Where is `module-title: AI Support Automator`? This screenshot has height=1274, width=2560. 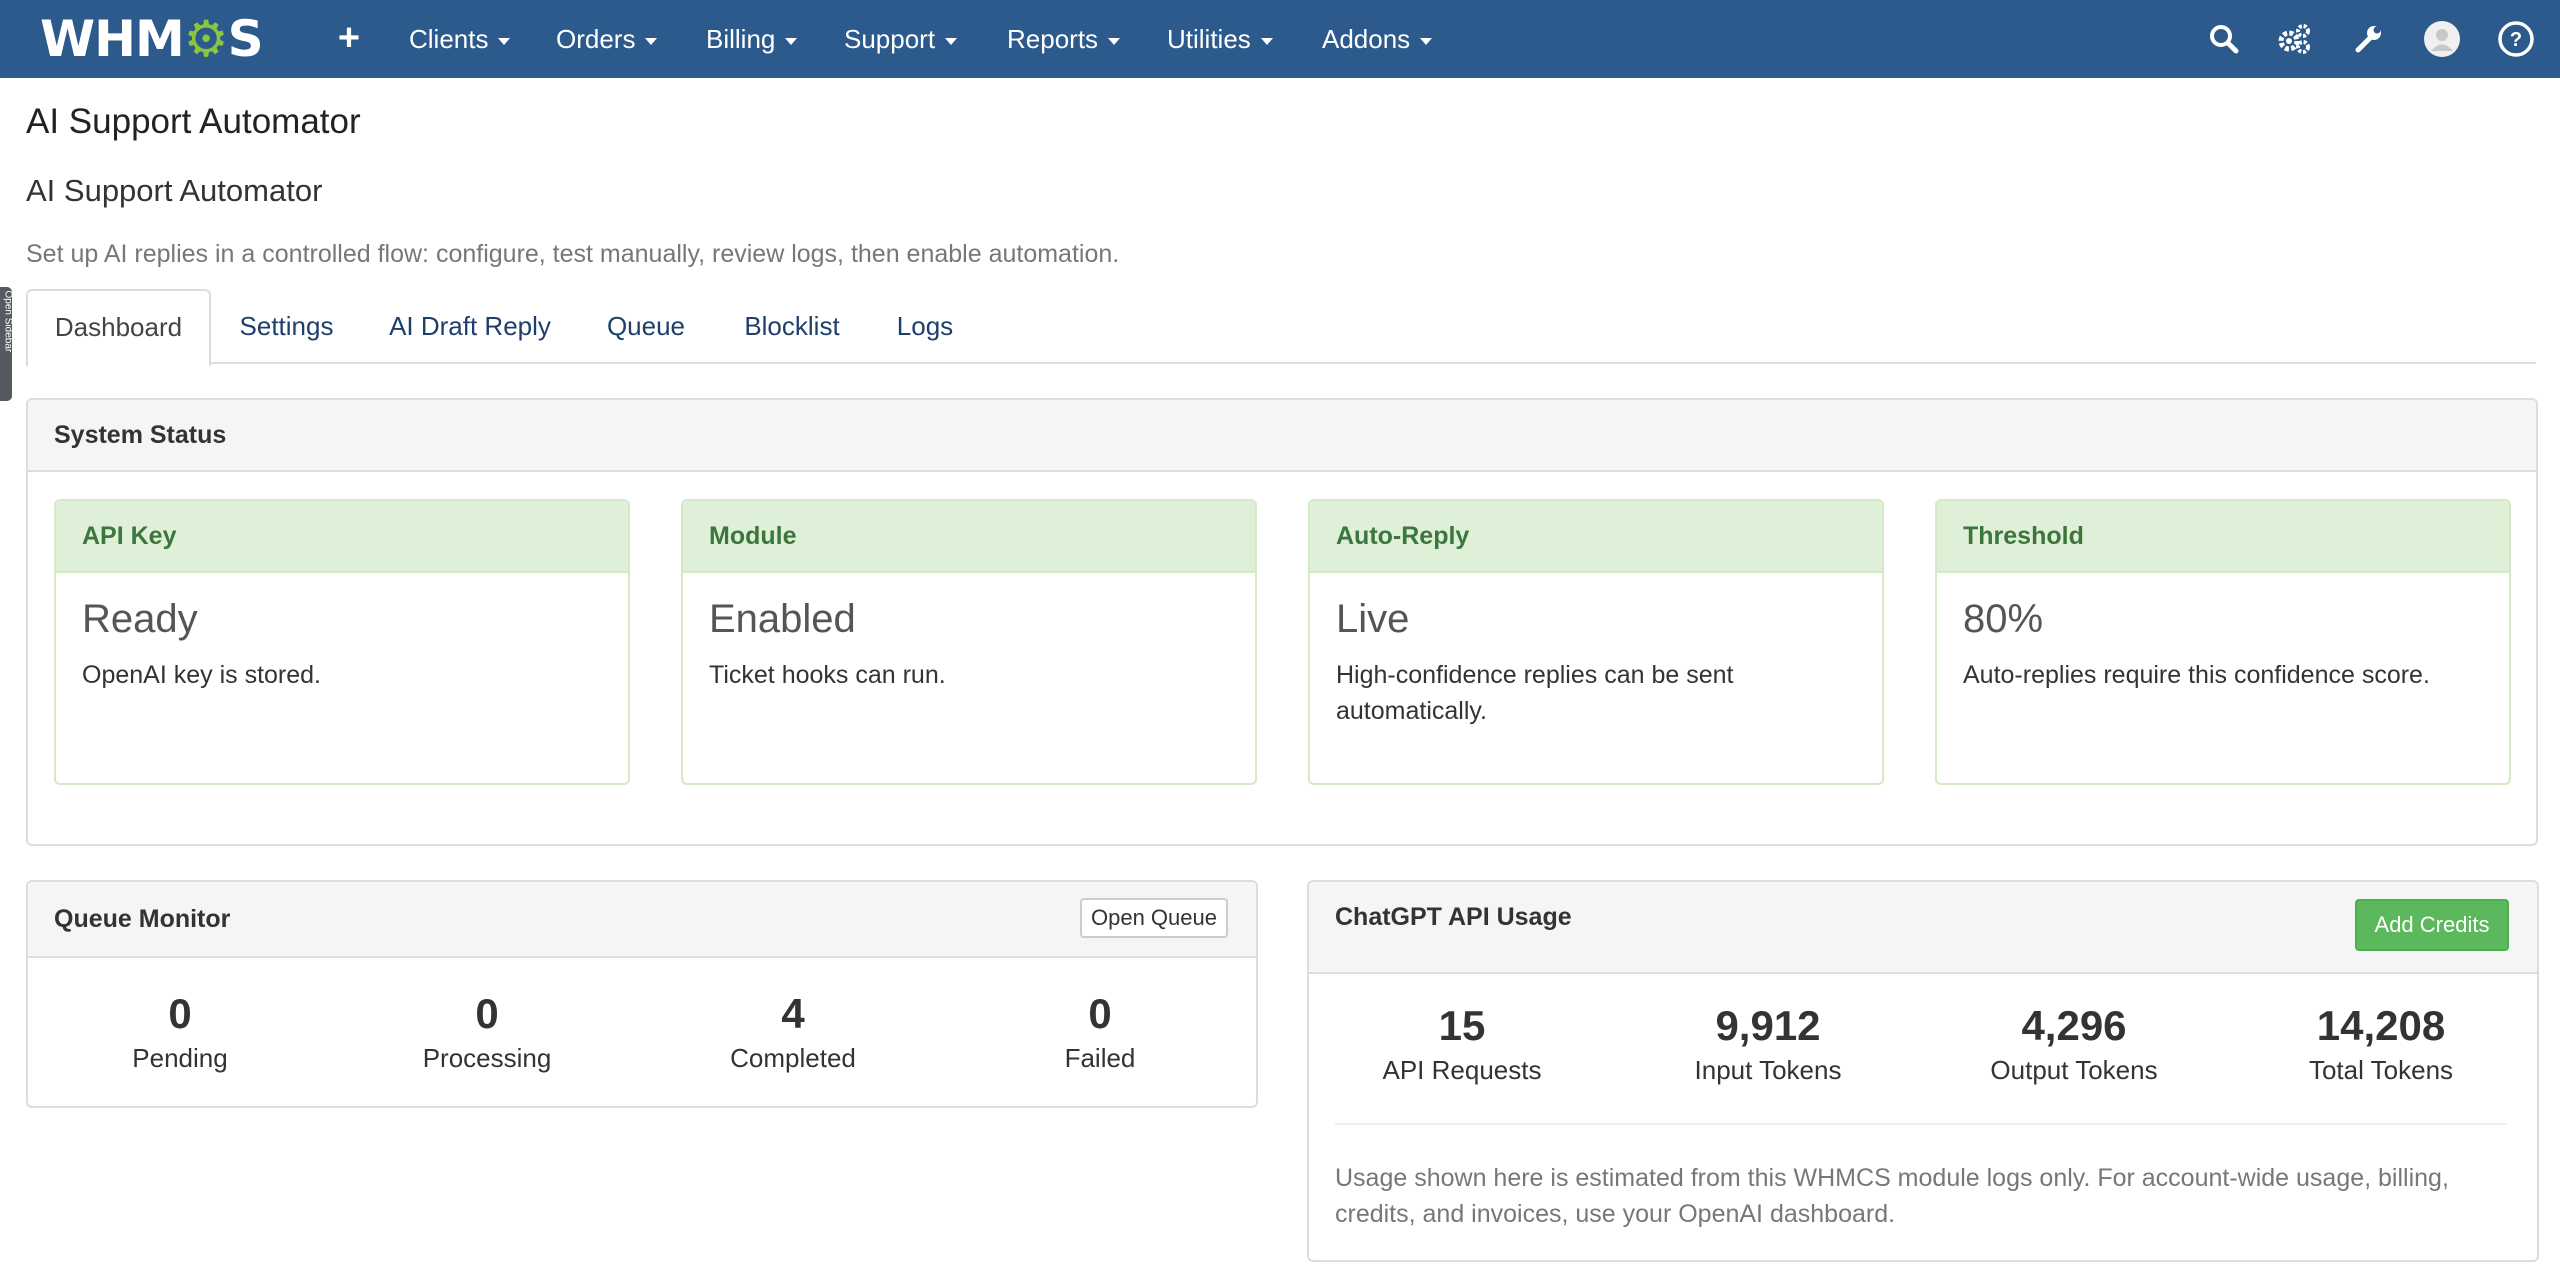
module-title: AI Support Automator is located at coordinates (174, 190).